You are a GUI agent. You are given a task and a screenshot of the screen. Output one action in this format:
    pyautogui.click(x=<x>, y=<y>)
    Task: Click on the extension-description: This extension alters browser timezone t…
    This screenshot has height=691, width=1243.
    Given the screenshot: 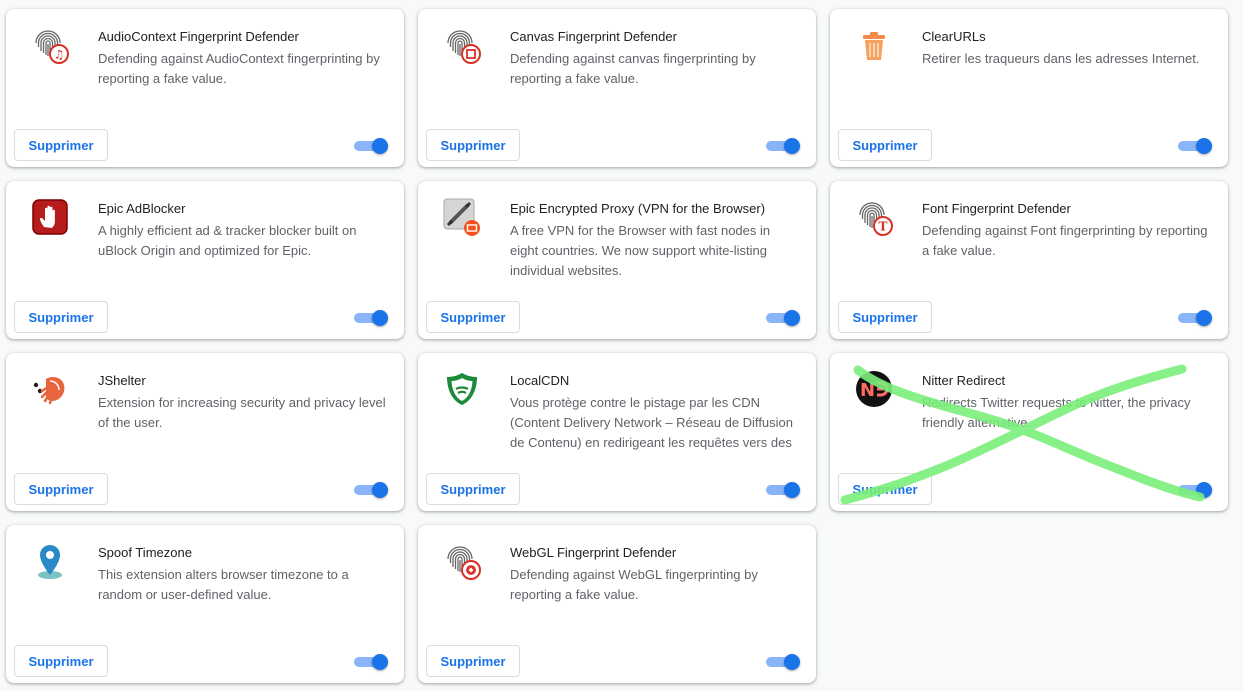 What is the action you would take?
    pyautogui.click(x=223, y=584)
    